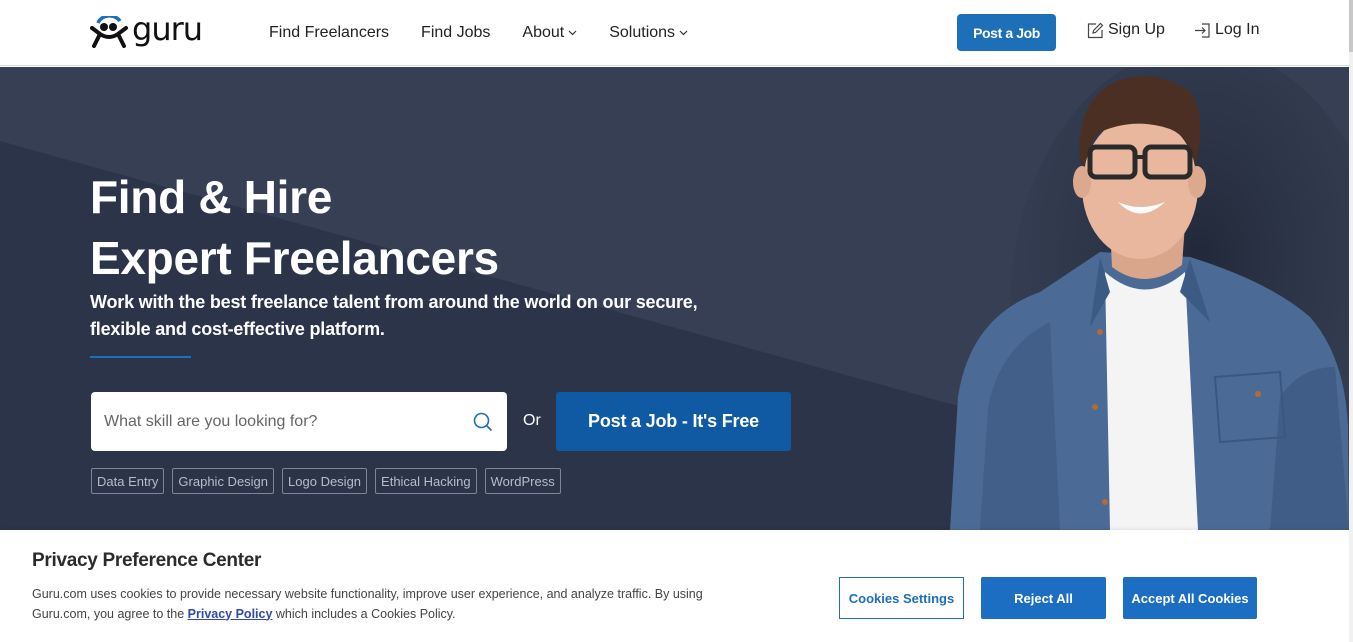 The image size is (1353, 642). Describe the element at coordinates (128, 481) in the screenshot. I see `skill-tag: Data Entry` at that location.